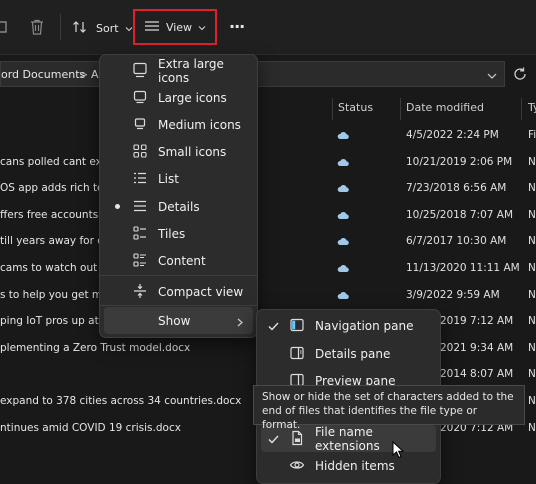 This screenshot has height=484, width=536. Describe the element at coordinates (456, 241) in the screenshot. I see `date-modified: 6/7/2017 10:30 AM` at that location.